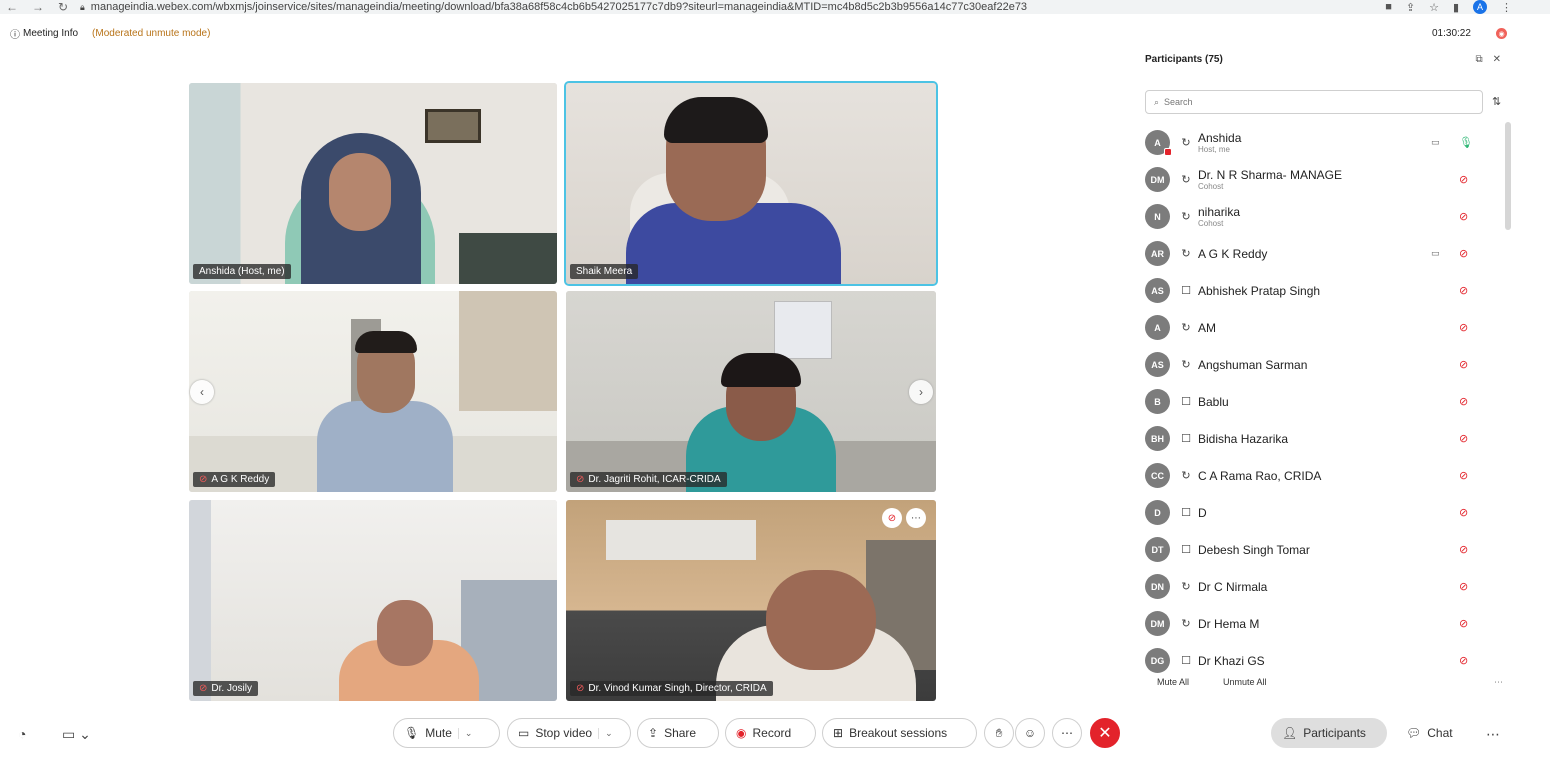 The image size is (1550, 772). I want to click on back-icon: ←, so click(12, 7).